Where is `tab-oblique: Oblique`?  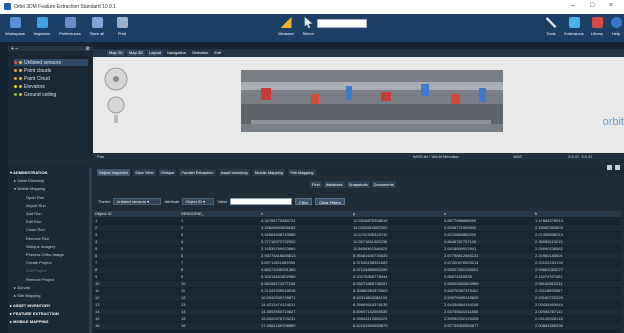
tab-oblique: Oblique is located at coordinates (167, 172).